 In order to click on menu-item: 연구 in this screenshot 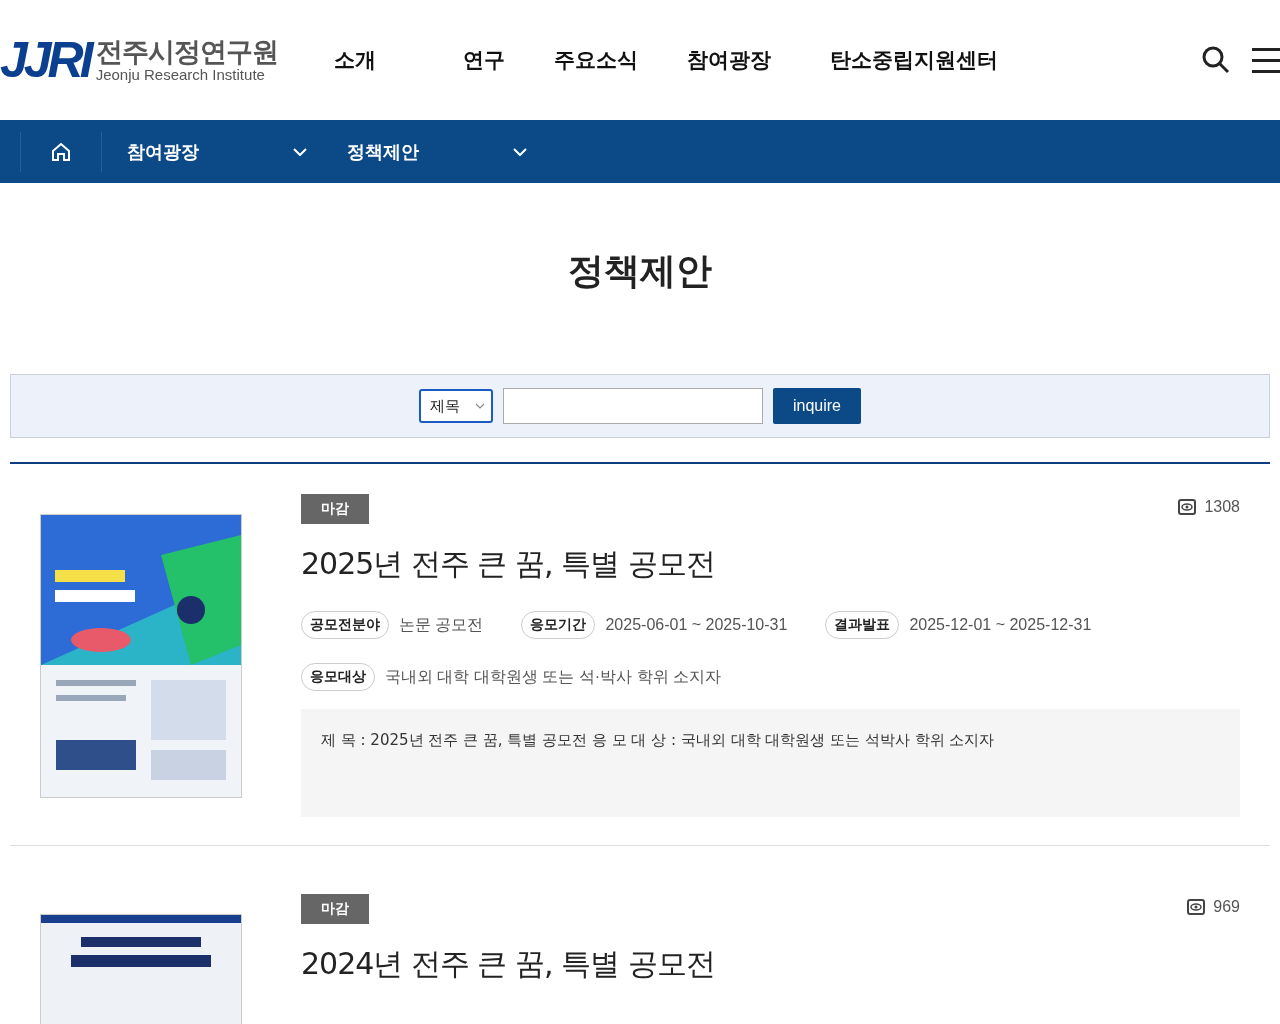, I will do `click(484, 60)`.